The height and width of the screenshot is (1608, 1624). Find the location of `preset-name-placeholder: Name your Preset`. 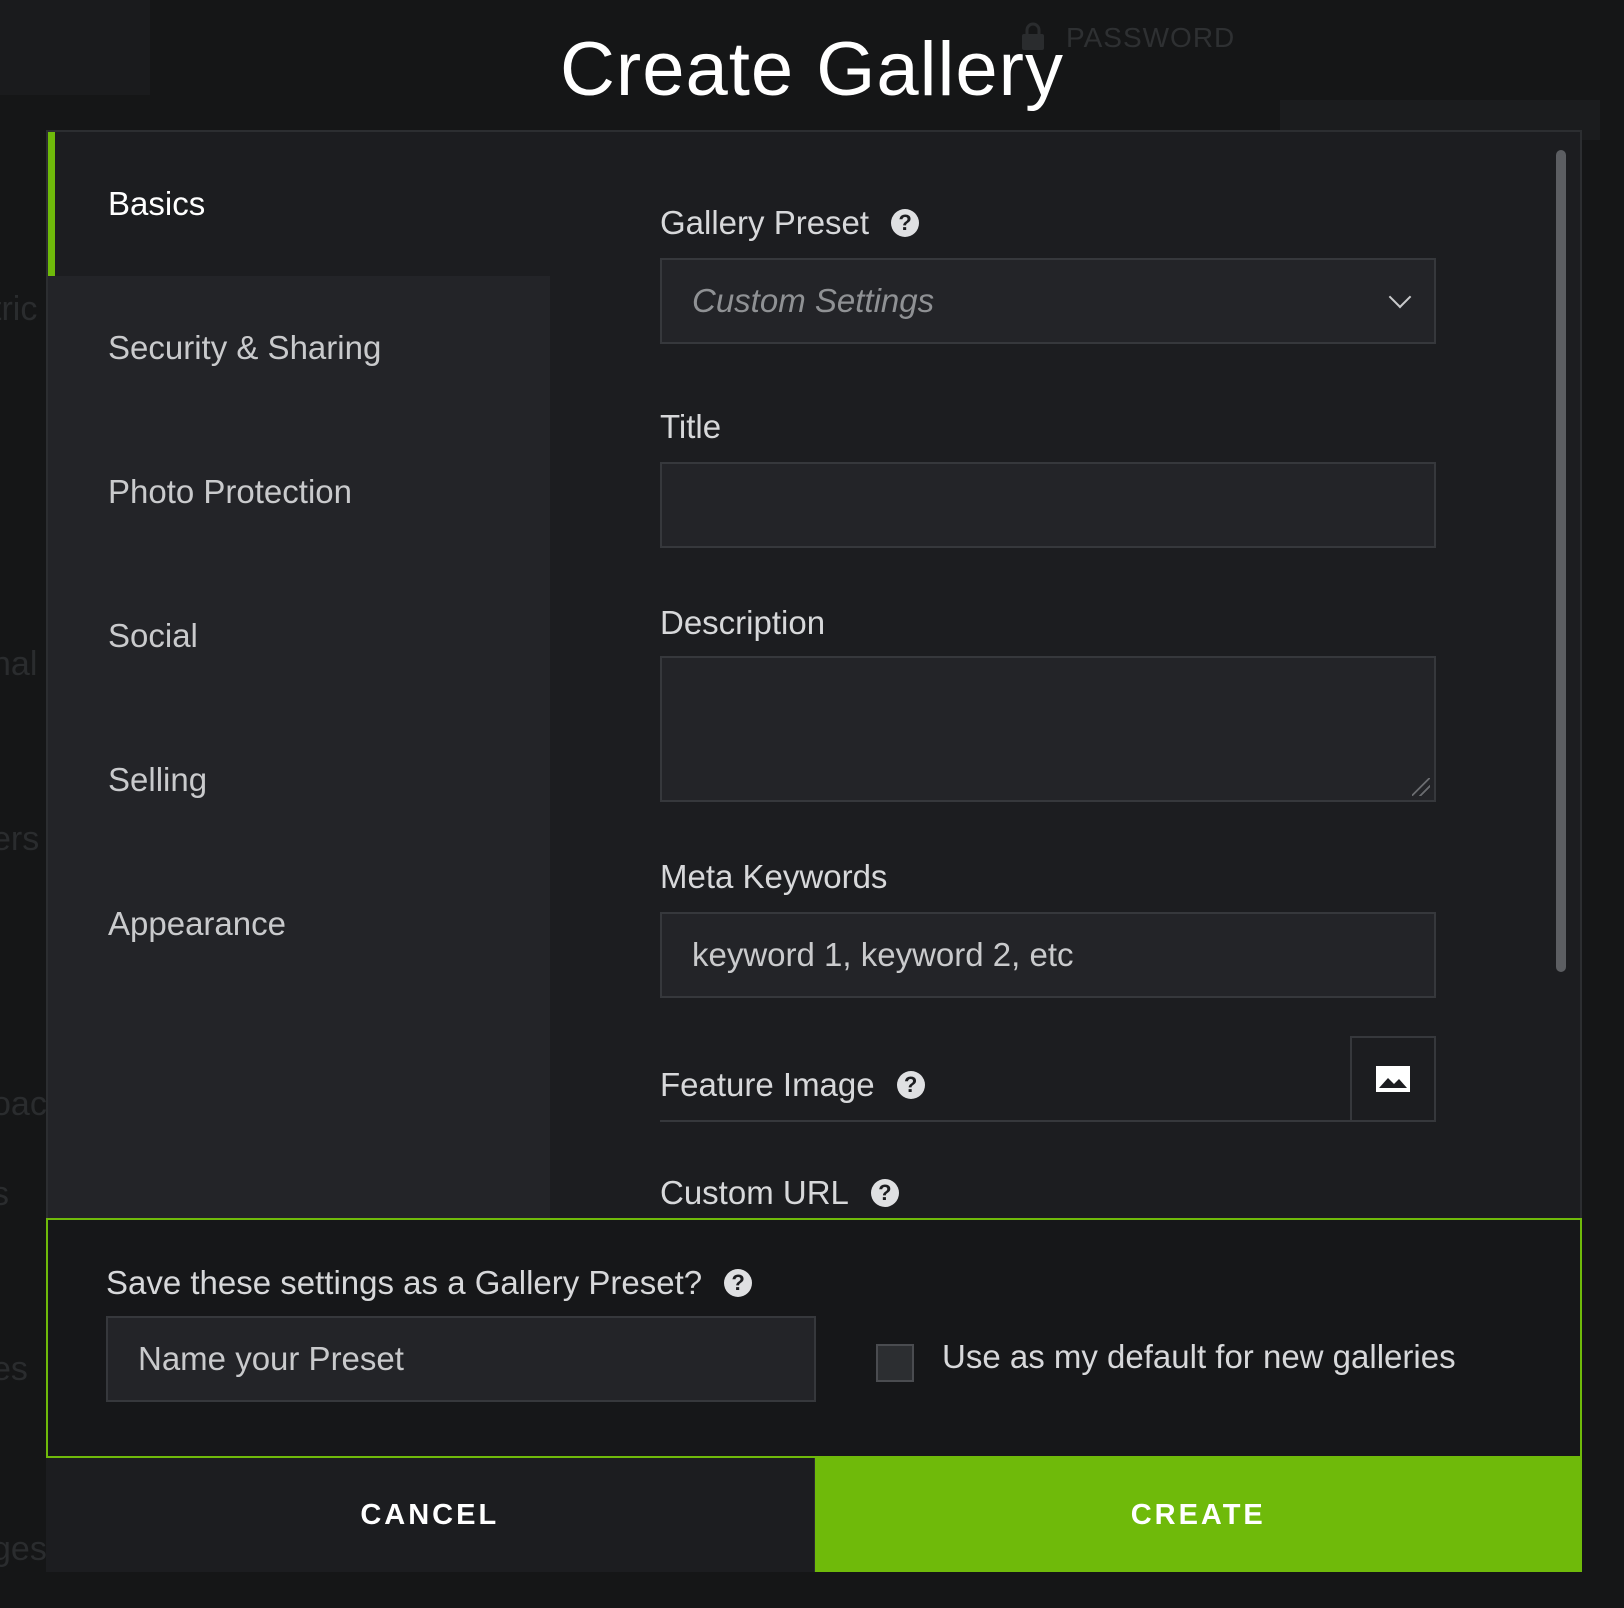

preset-name-placeholder: Name your Preset is located at coordinates (271, 1358).